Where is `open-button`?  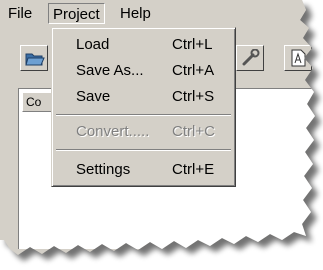
open-button is located at coordinates (34, 58).